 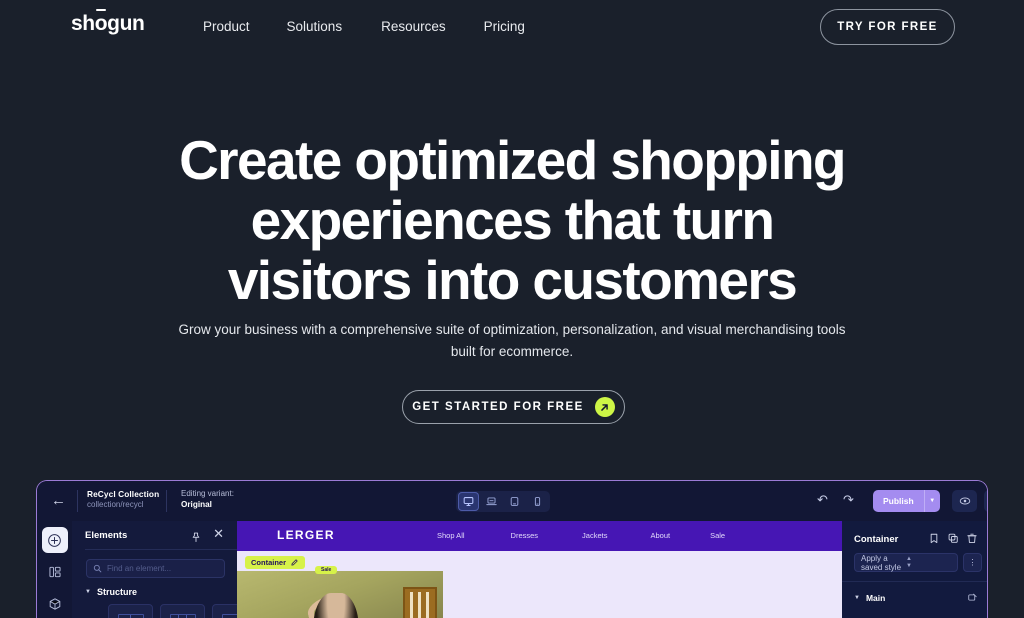 I want to click on bookmark-icon, so click(x=934, y=538).